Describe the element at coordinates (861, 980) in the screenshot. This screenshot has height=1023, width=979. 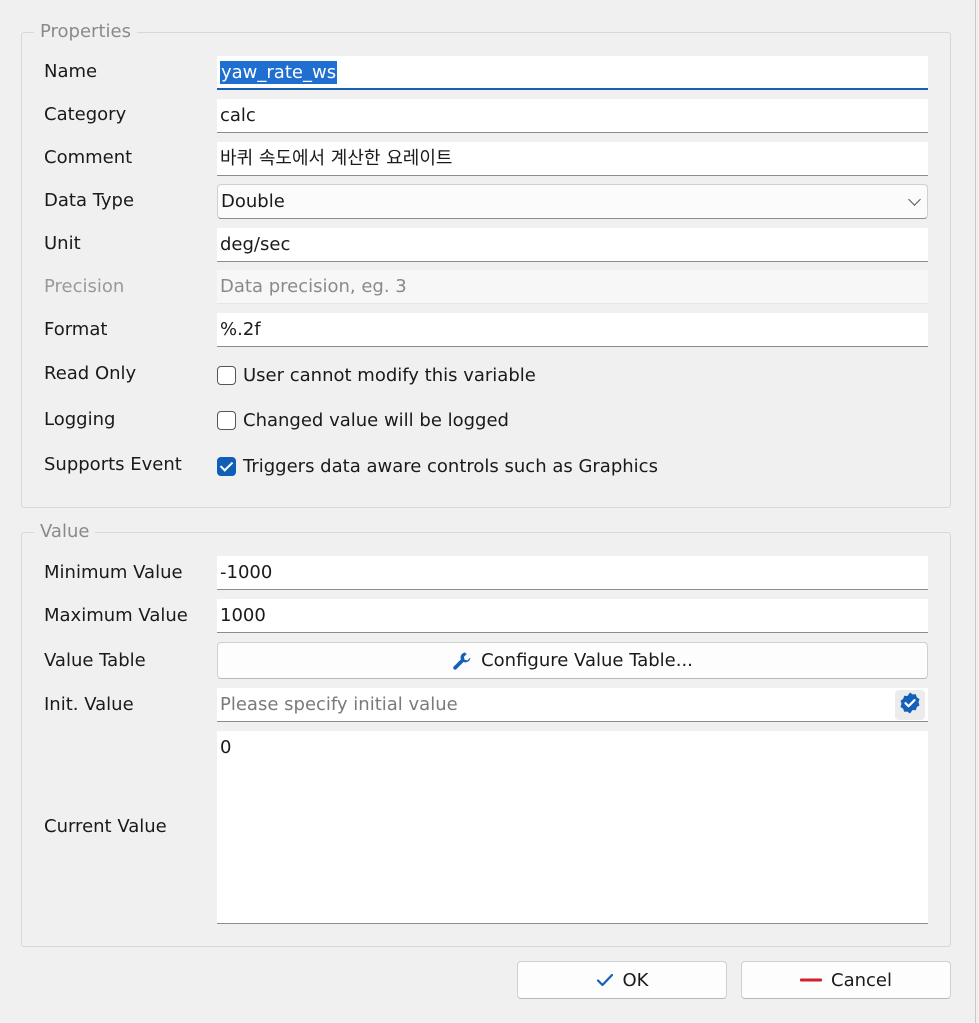
I see `cancel-label: Cancel` at that location.